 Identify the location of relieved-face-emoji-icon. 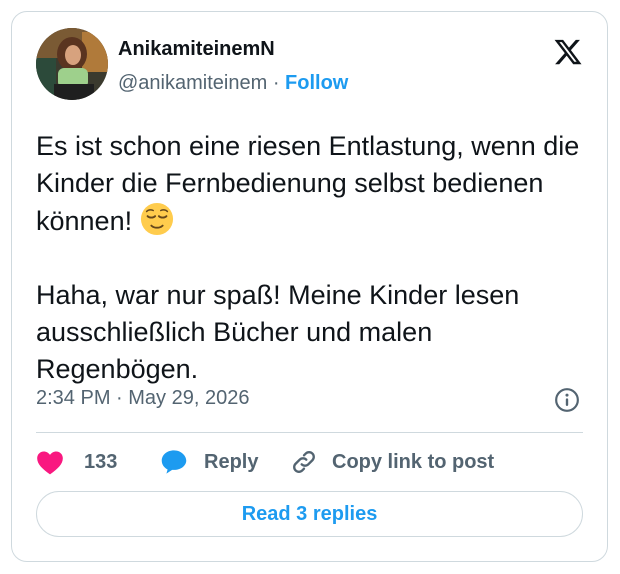
(156, 219).